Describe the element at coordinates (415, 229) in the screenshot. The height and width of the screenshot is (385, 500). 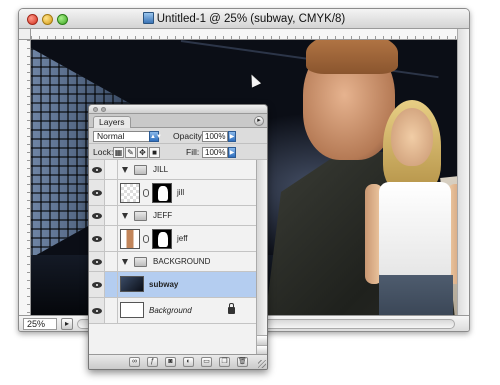
I see `woman-top` at that location.